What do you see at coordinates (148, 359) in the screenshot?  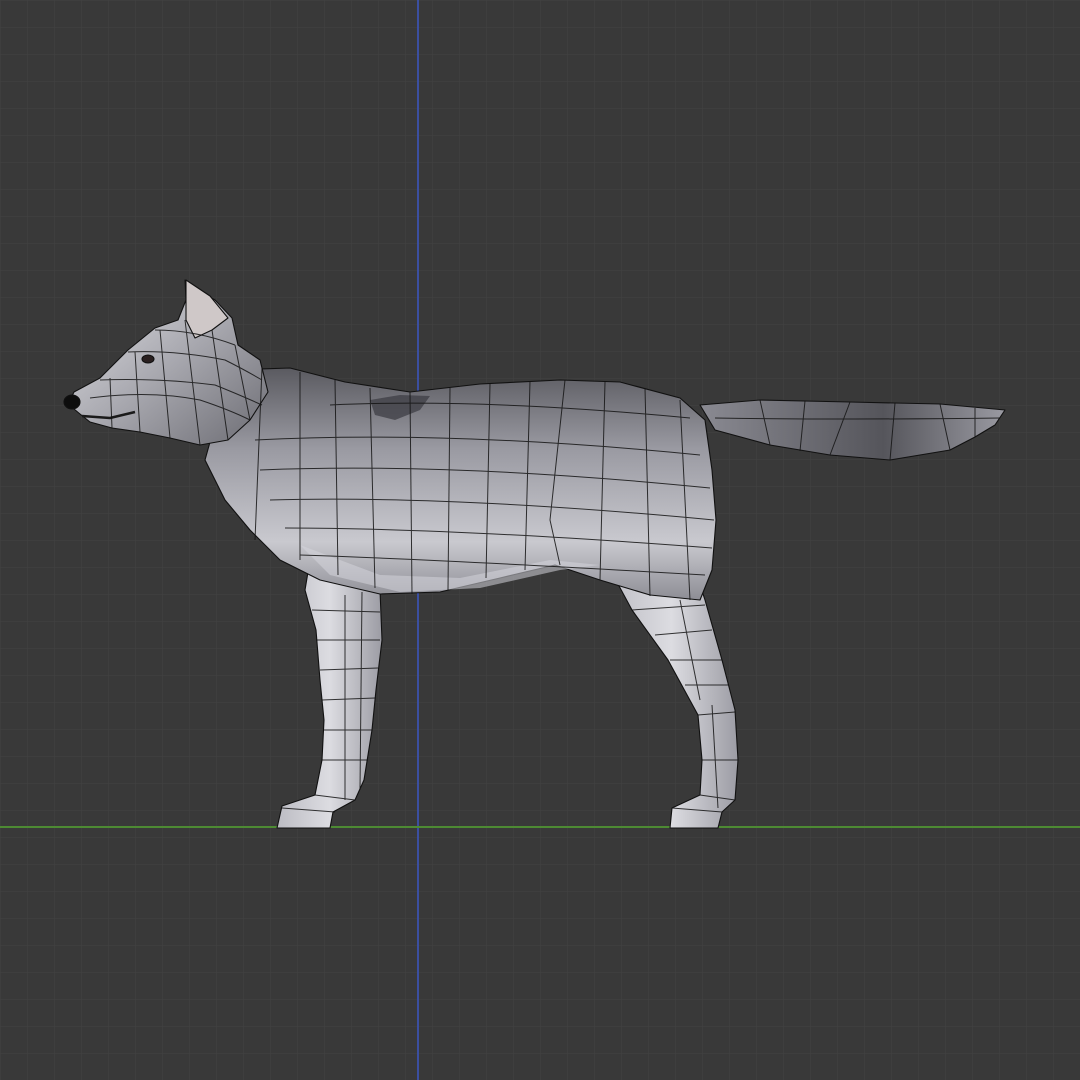 I see `wolf-eye` at bounding box center [148, 359].